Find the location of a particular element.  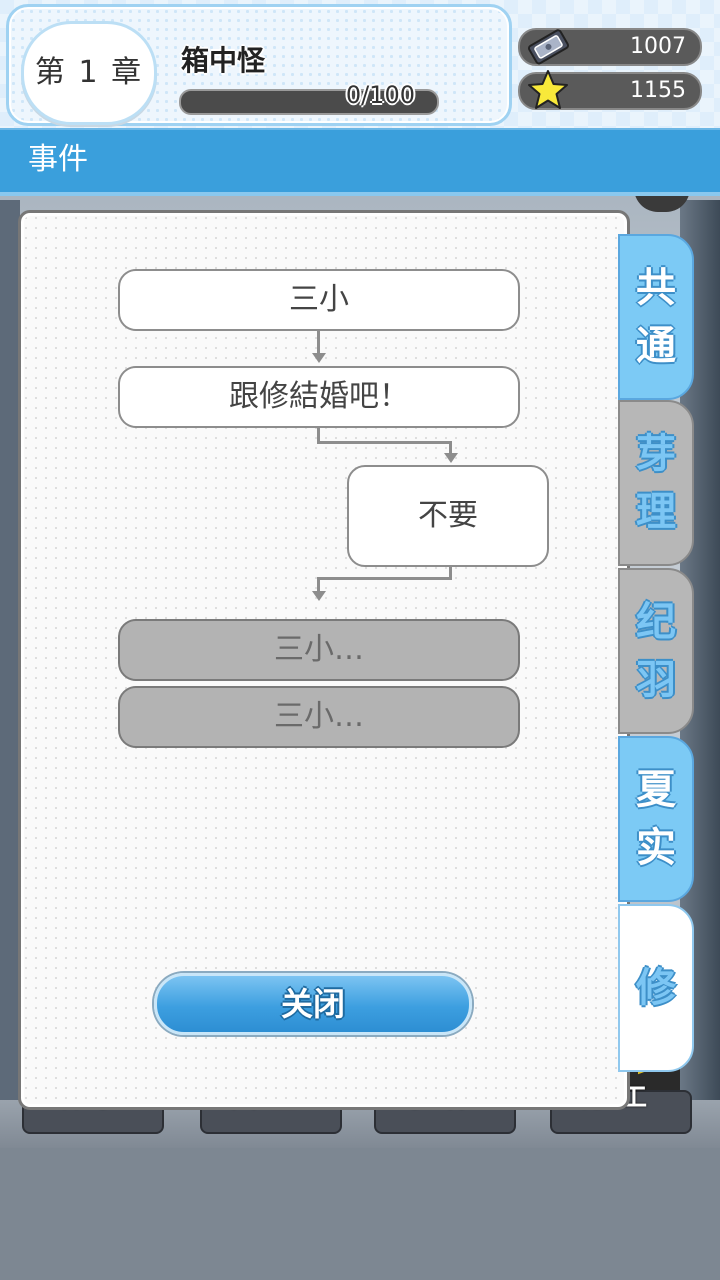

close-button: 关闭 is located at coordinates (313, 1004).